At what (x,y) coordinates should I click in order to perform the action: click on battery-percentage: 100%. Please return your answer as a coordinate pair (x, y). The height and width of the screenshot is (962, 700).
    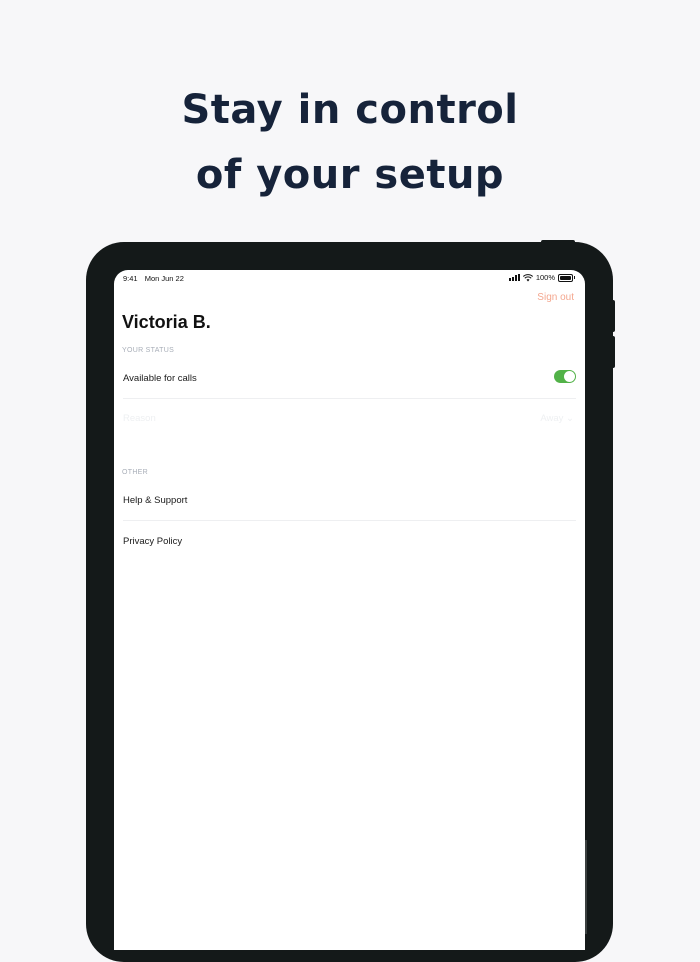
    Looking at the image, I should click on (545, 277).